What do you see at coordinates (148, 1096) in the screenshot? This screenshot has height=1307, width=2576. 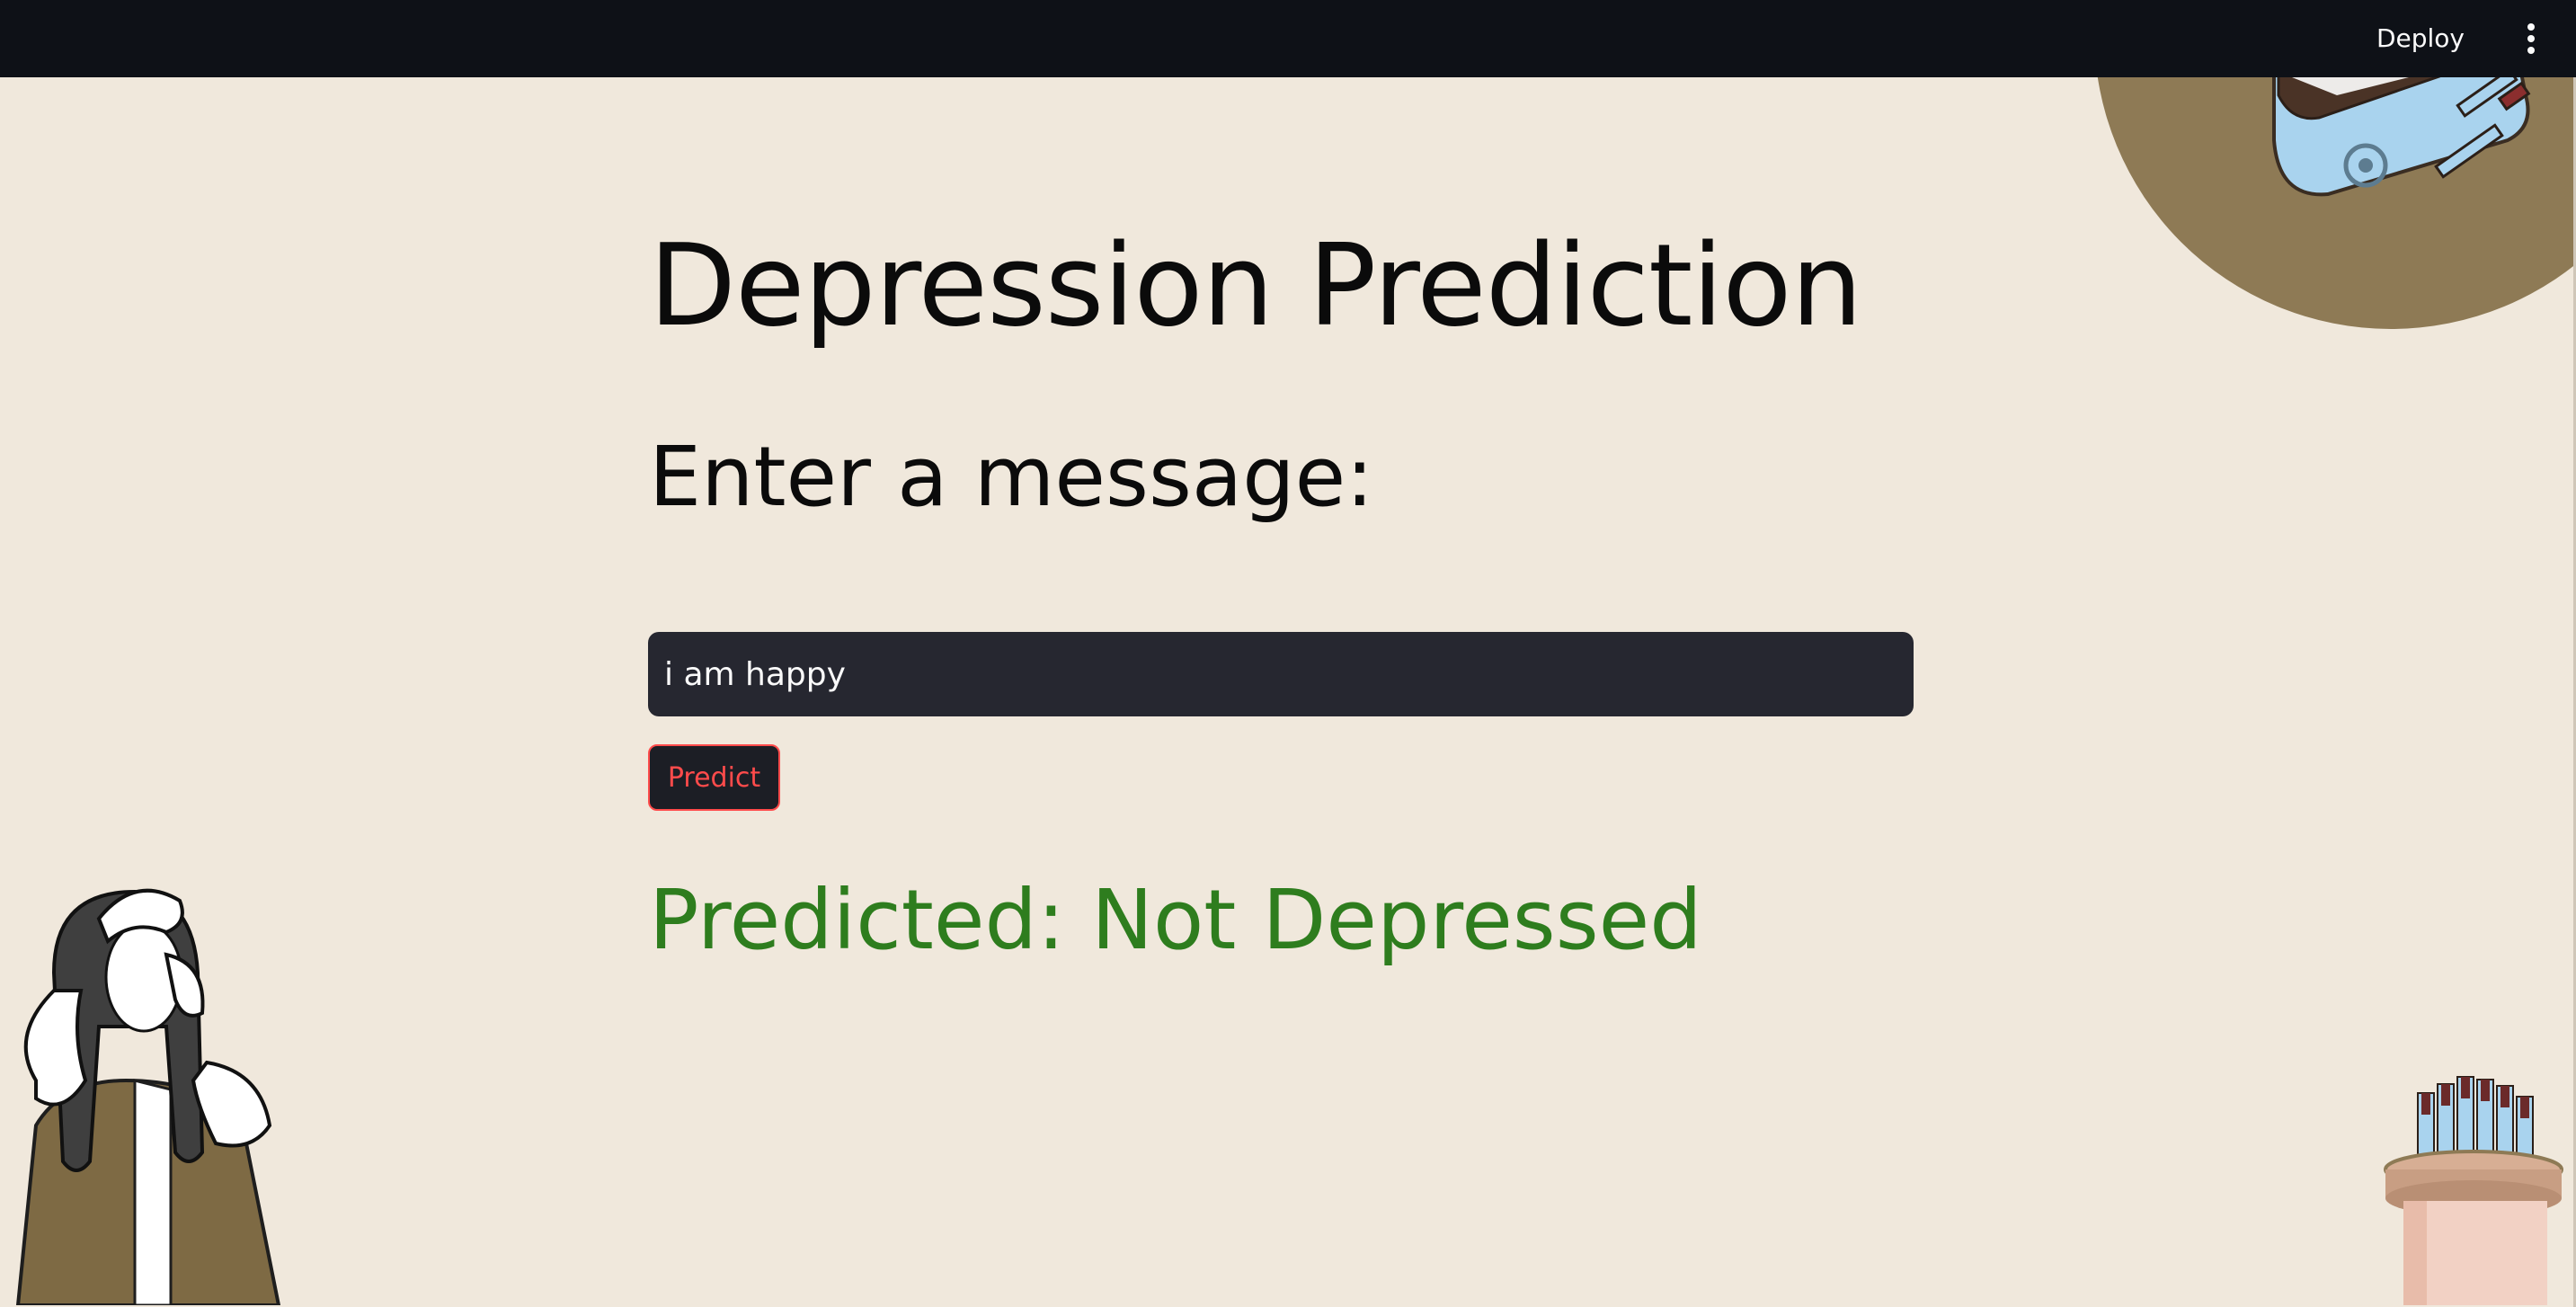 I see `stressed-woman-illustration` at bounding box center [148, 1096].